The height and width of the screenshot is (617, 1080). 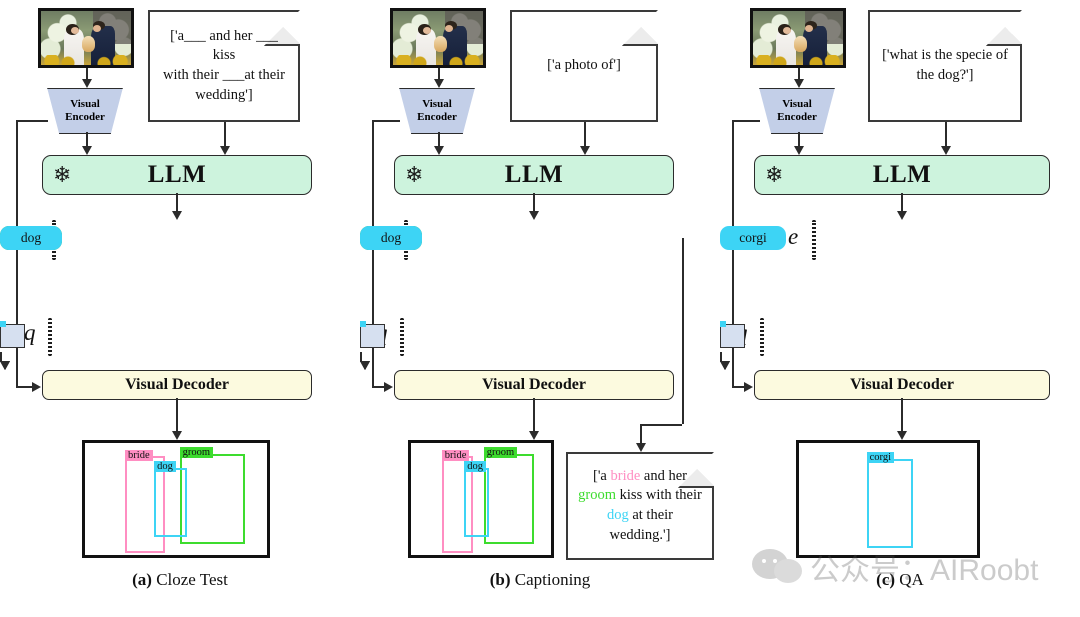 I want to click on wechat-logo-icon, so click(x=778, y=567).